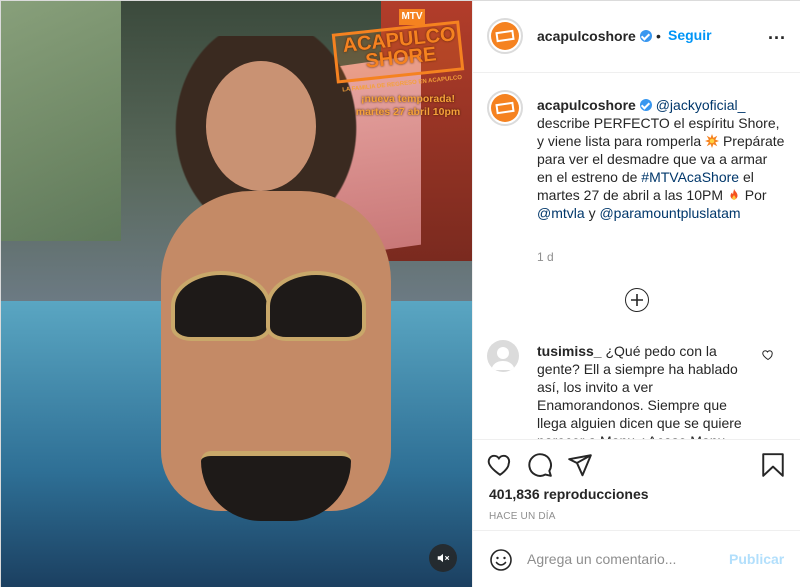  What do you see at coordinates (569, 494) in the screenshot?
I see `view-count: 401,836 reproducciones` at bounding box center [569, 494].